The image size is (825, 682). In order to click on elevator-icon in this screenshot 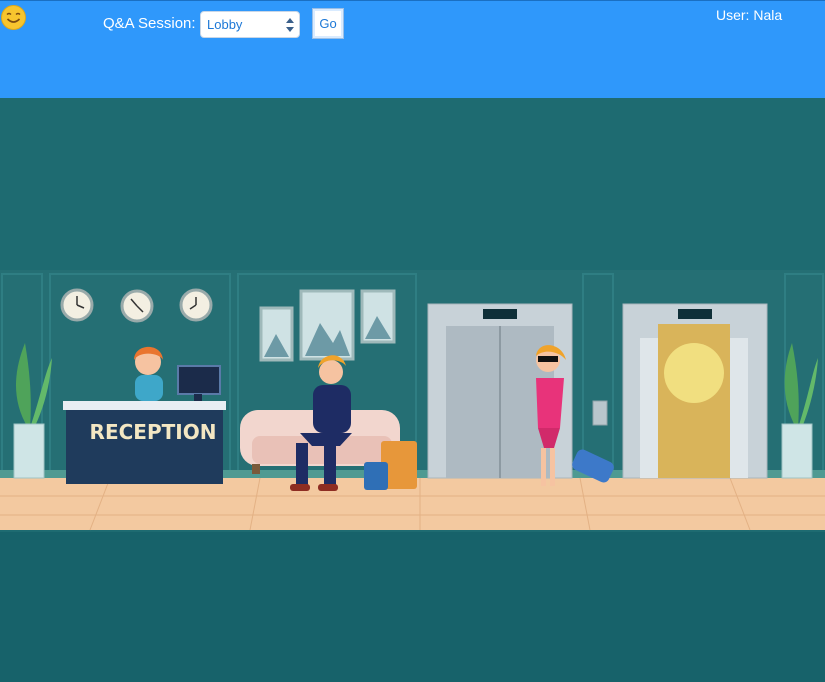, I will do `click(695, 391)`.